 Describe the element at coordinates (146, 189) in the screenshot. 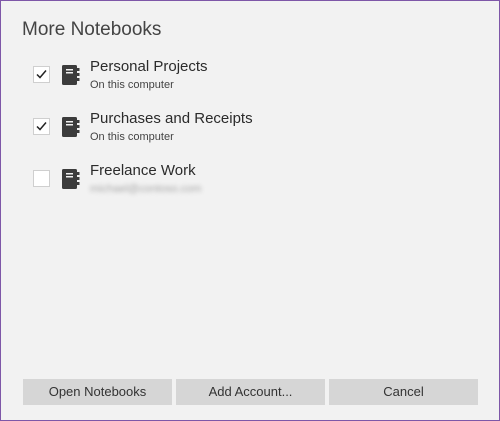

I see `notebook-account-email: michael@contoso.com` at that location.